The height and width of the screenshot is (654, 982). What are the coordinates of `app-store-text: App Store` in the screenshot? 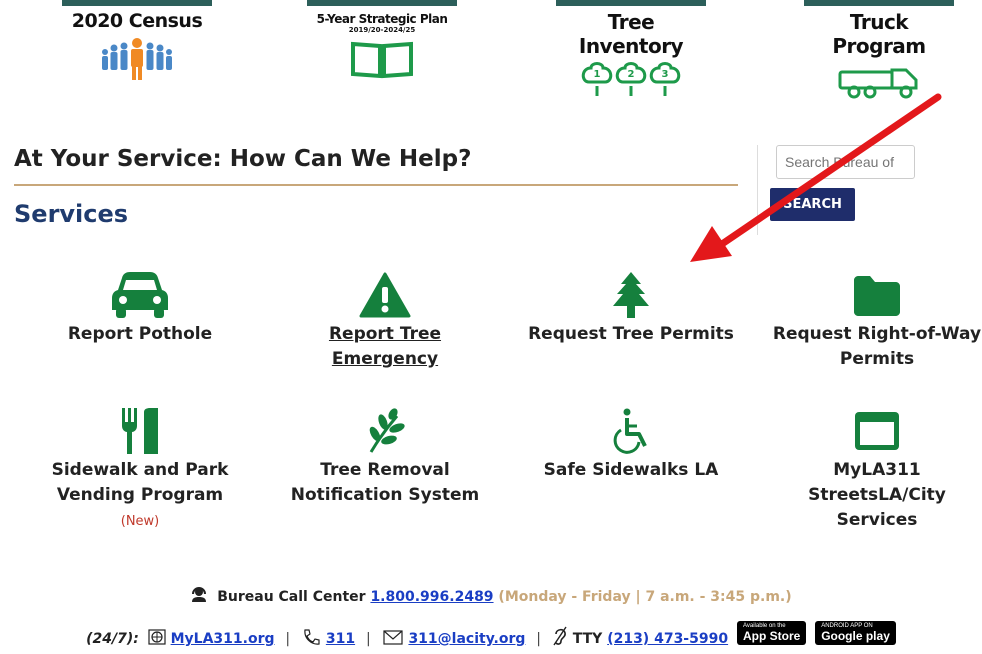 It's located at (771, 636).